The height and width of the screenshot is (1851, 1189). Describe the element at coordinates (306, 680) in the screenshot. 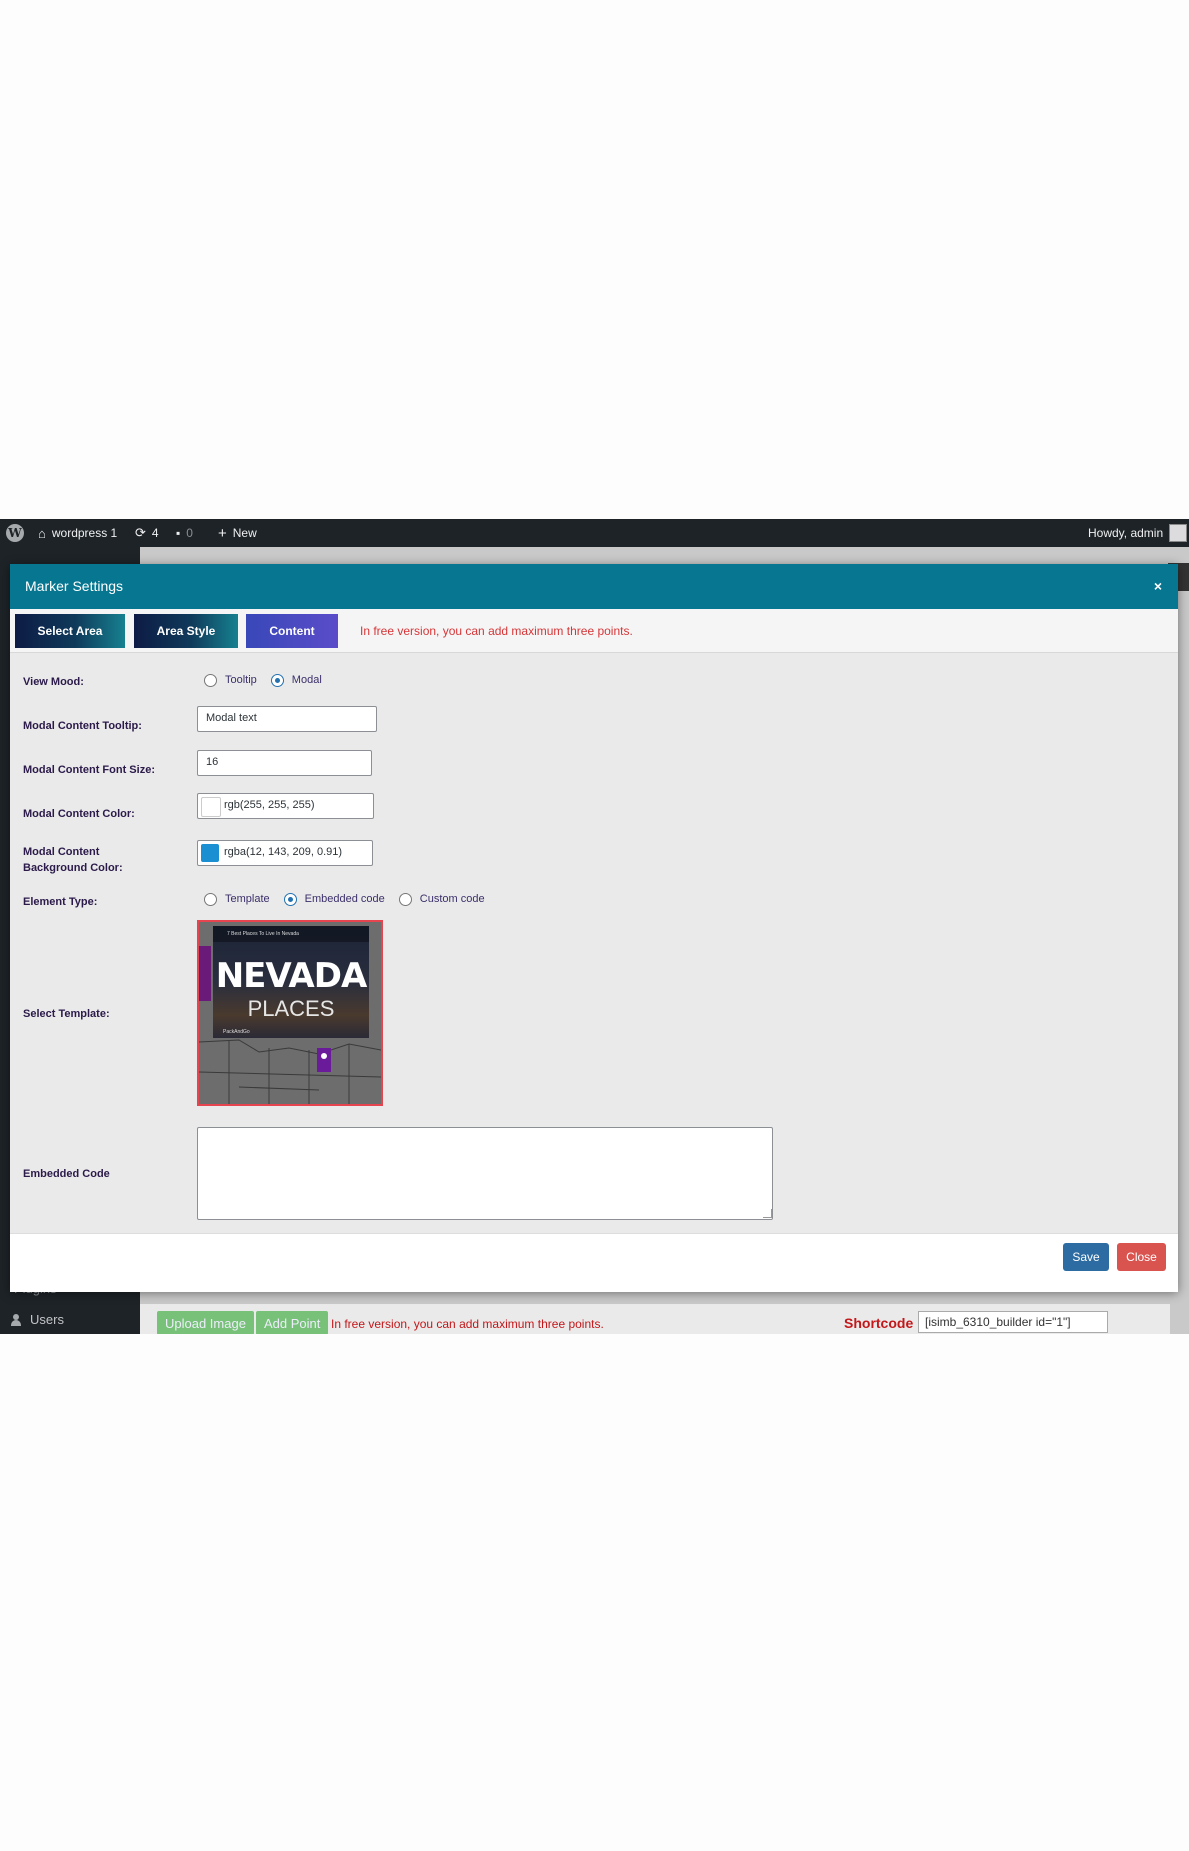

I see `radio-label-modal: Modal` at that location.